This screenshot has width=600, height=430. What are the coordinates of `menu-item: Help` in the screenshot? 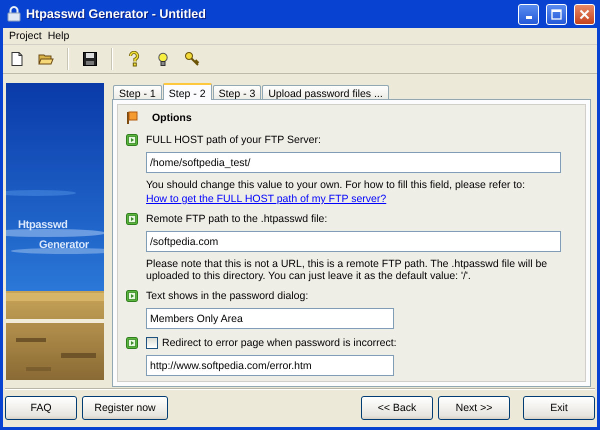 It's located at (58, 36).